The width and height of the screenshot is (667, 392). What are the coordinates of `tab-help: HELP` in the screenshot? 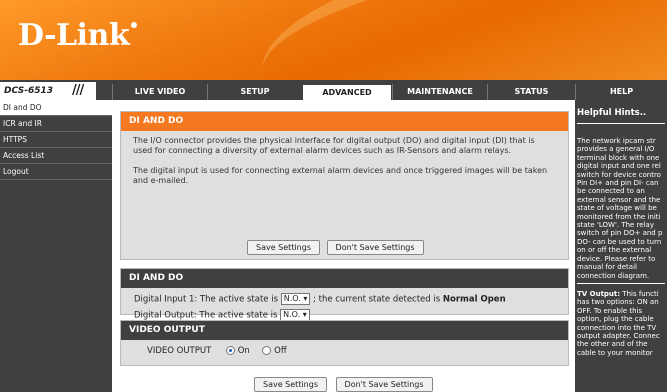 It's located at (621, 92).